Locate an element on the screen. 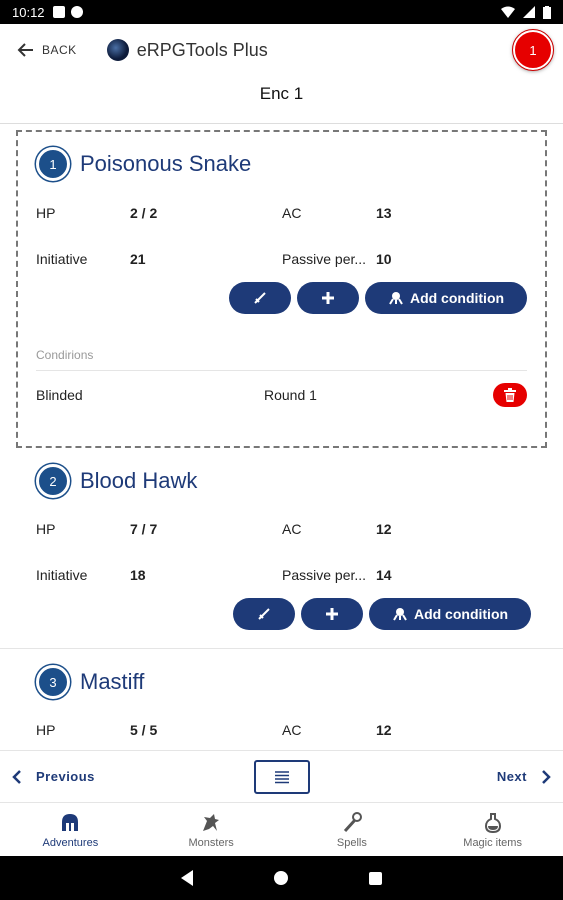  hp-value: 2 / 2 is located at coordinates (144, 213).